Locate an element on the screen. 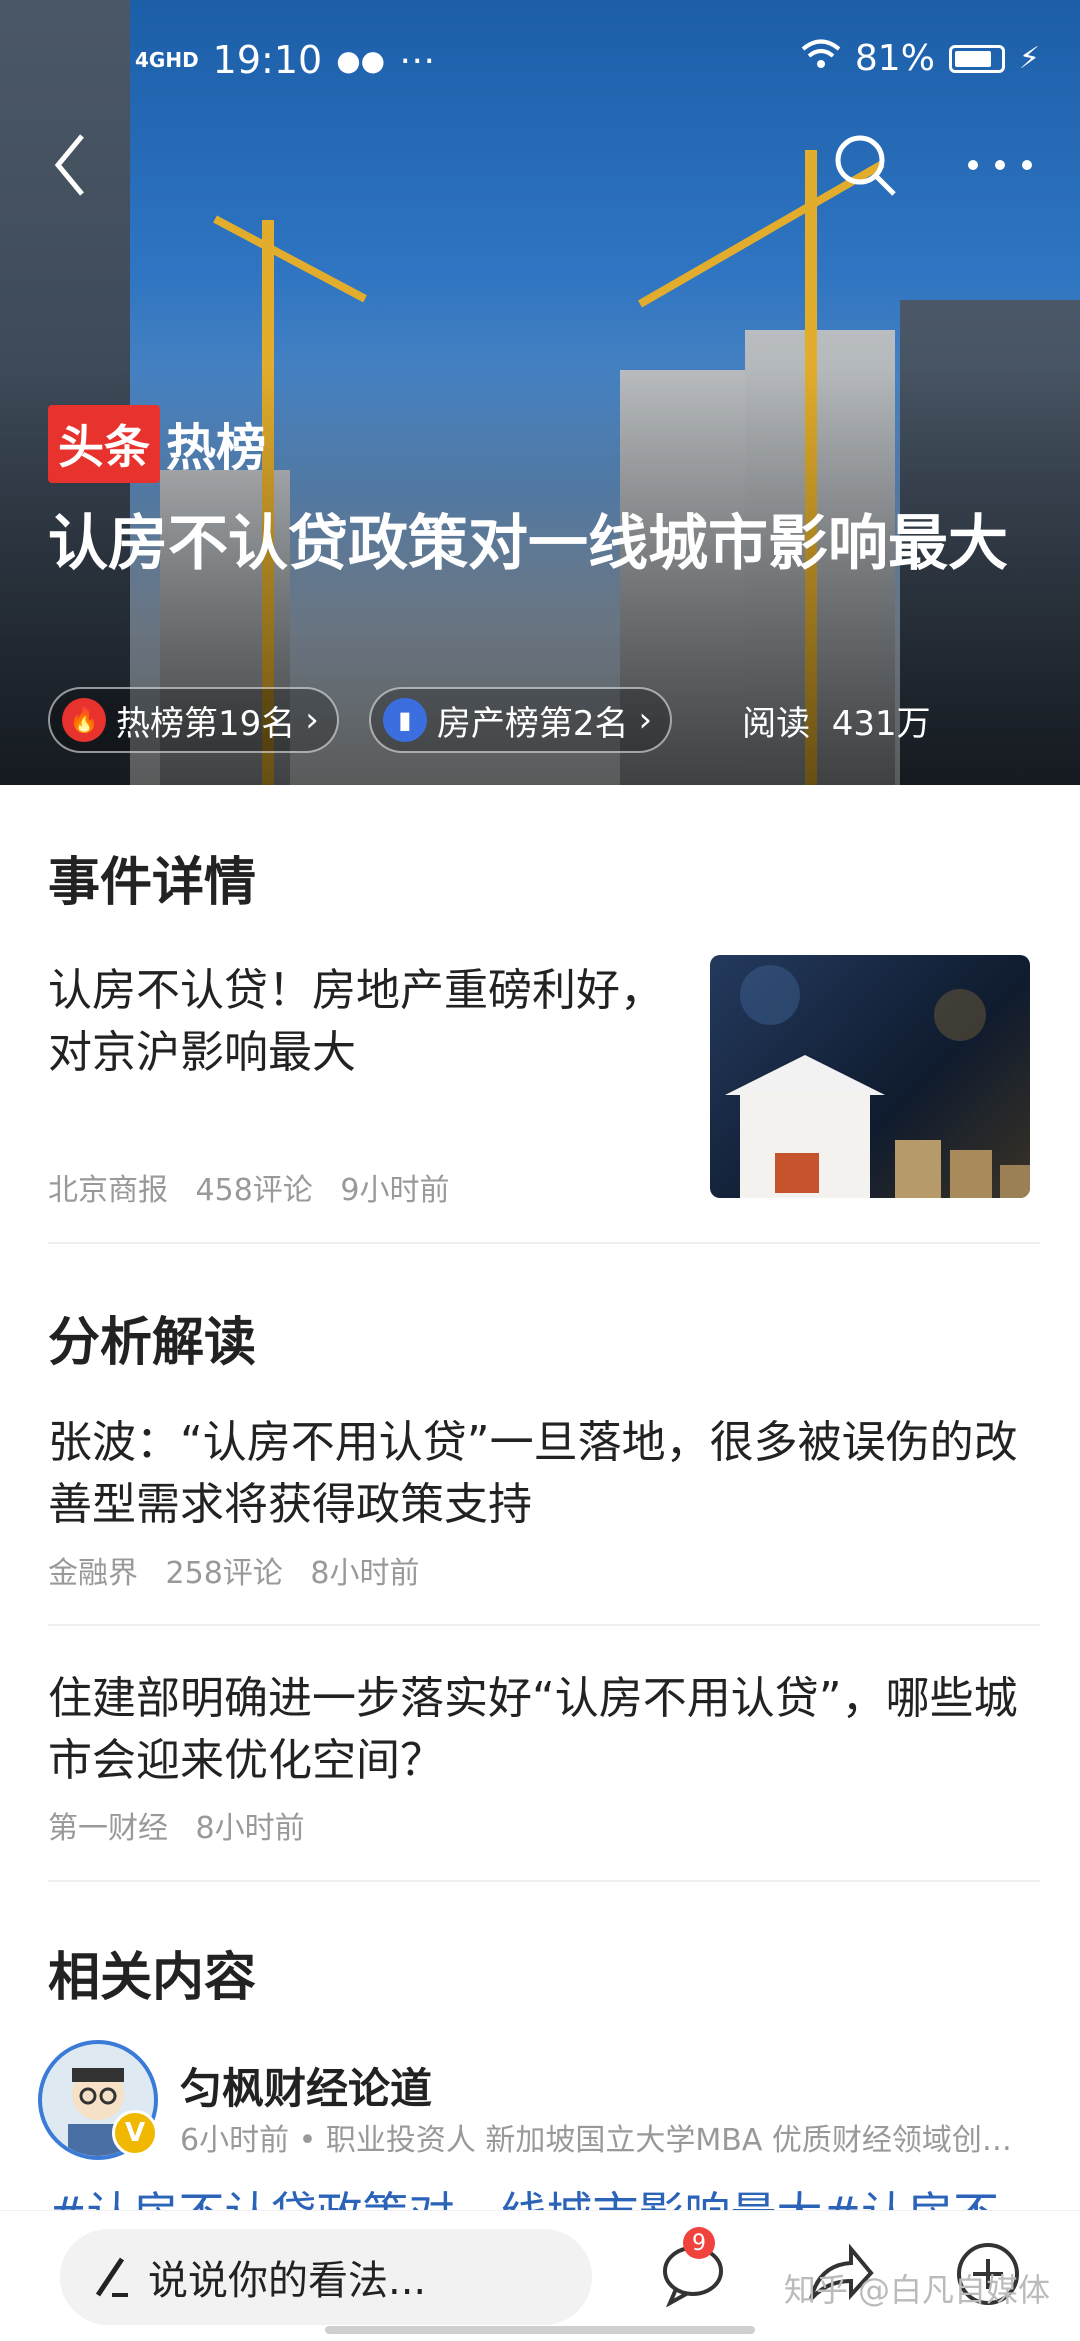  status-extras: ⋯ is located at coordinates (417, 60).